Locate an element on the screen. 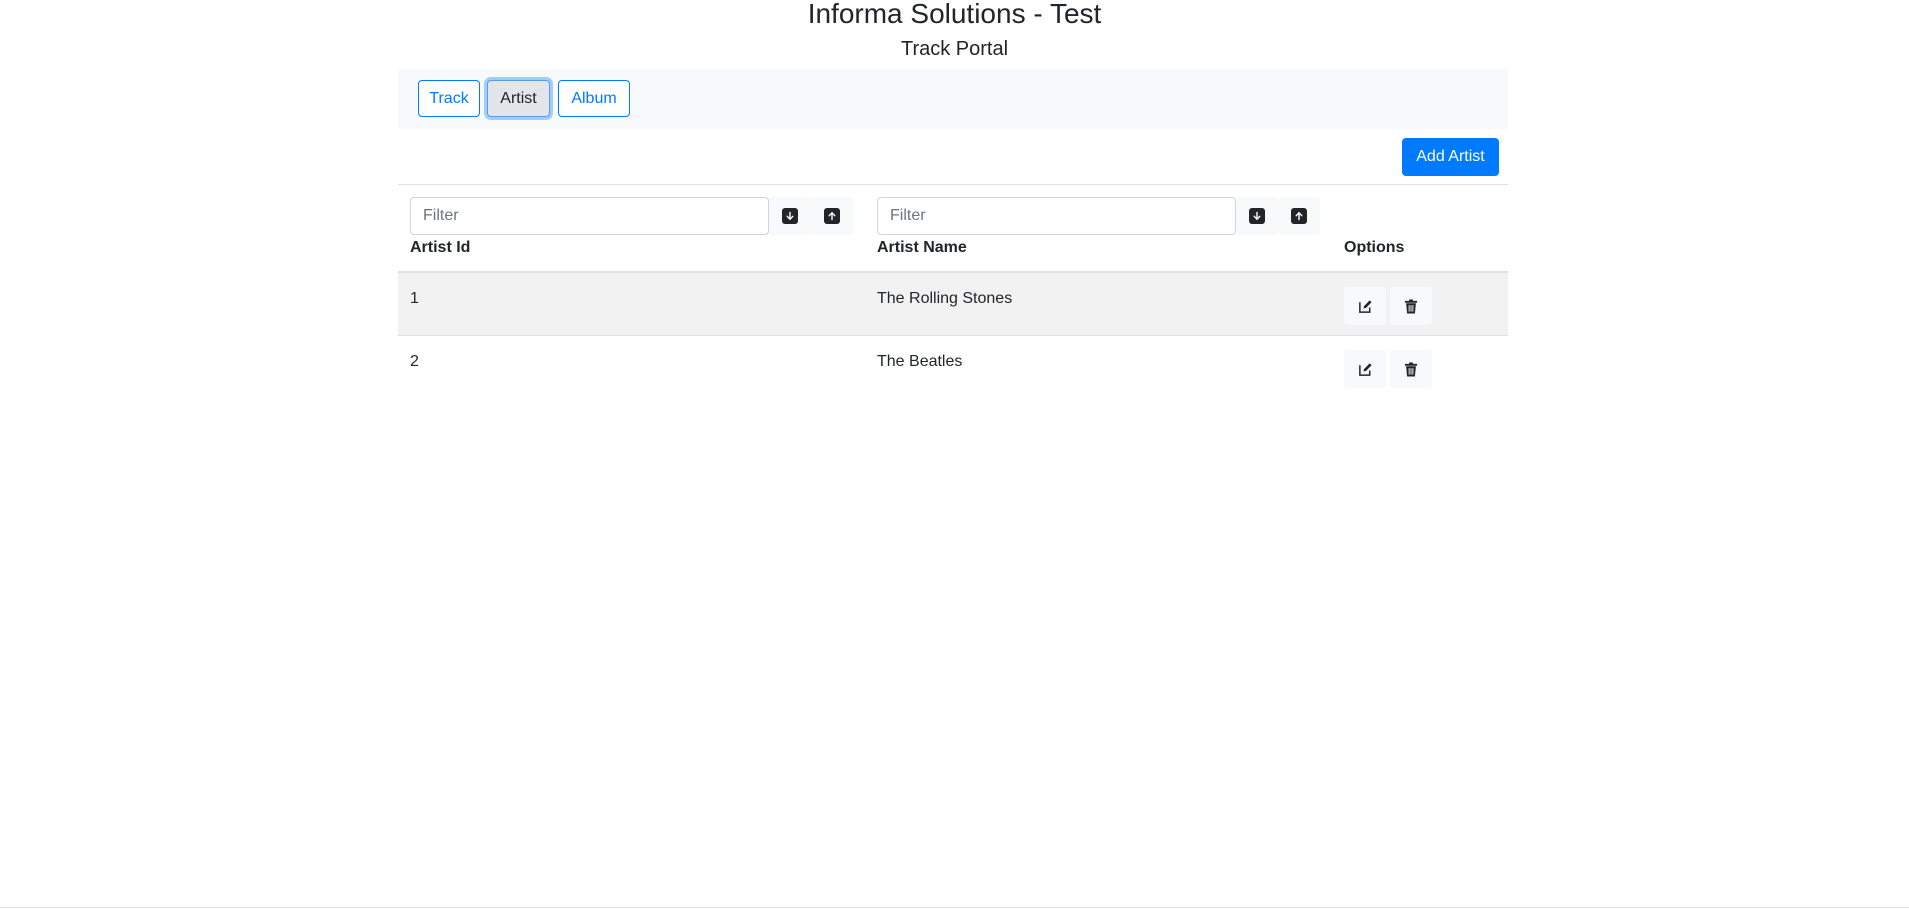  tab-album: Album is located at coordinates (594, 98).